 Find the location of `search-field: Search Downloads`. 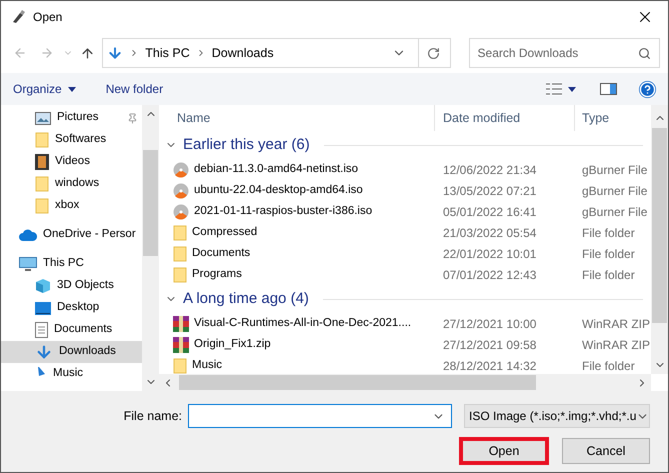

search-field: Search Downloads is located at coordinates (564, 53).